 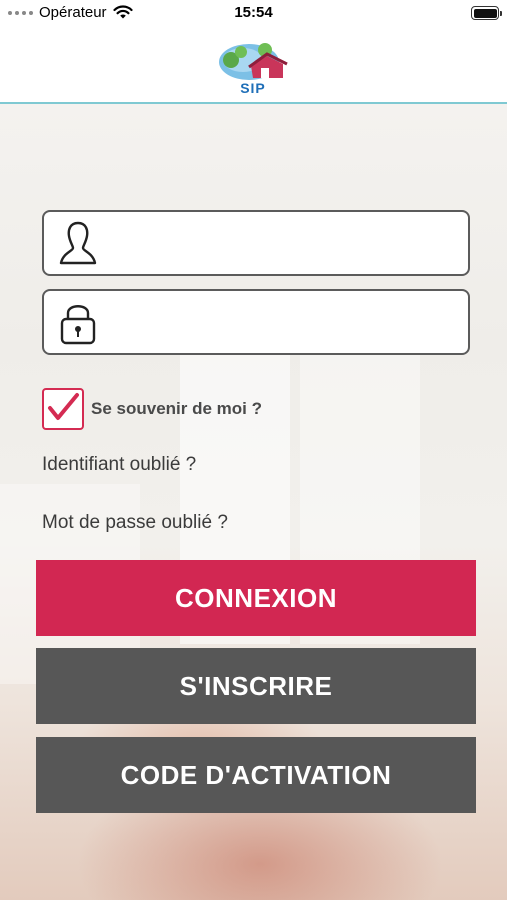 I want to click on battery-icon, so click(x=486, y=13).